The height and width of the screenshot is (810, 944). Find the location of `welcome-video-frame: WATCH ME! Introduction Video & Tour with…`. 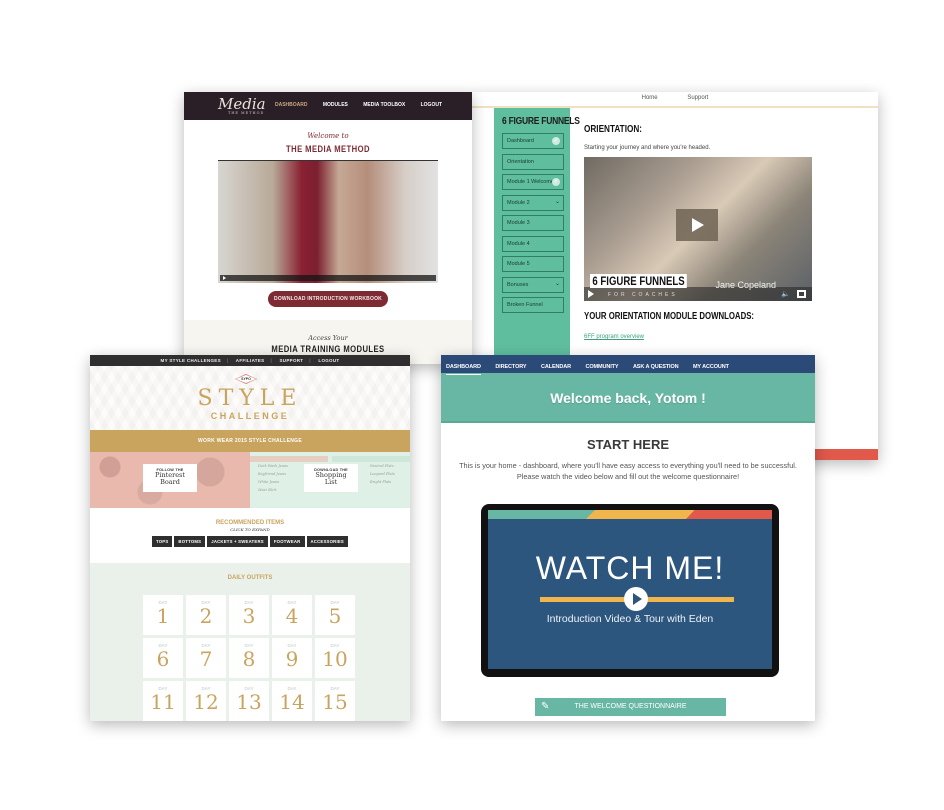

welcome-video-frame: WATCH ME! Introduction Video & Tour with… is located at coordinates (630, 590).